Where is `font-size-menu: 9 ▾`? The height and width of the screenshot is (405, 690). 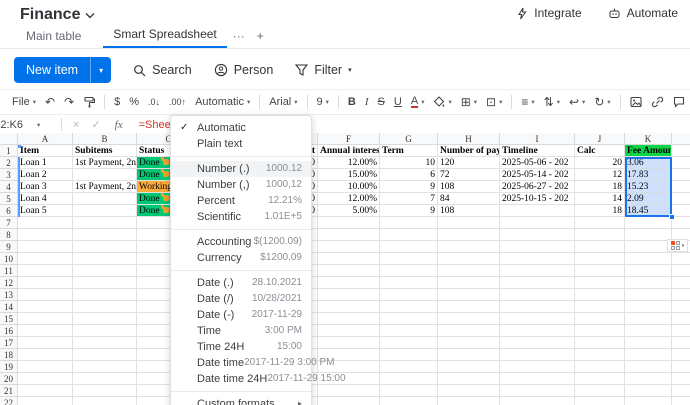 font-size-menu: 9 ▾ is located at coordinates (323, 102).